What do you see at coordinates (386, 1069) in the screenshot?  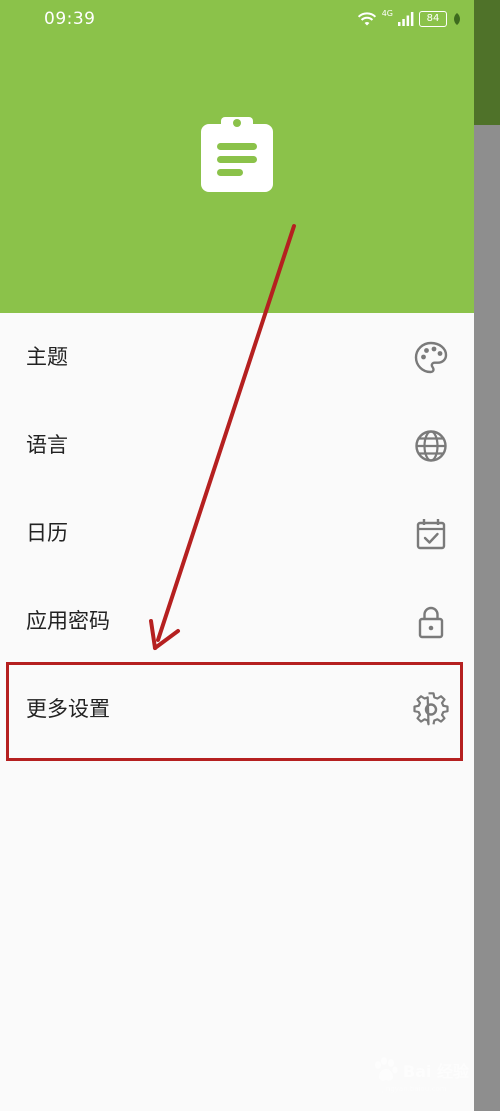 I see `paw-icon` at bounding box center [386, 1069].